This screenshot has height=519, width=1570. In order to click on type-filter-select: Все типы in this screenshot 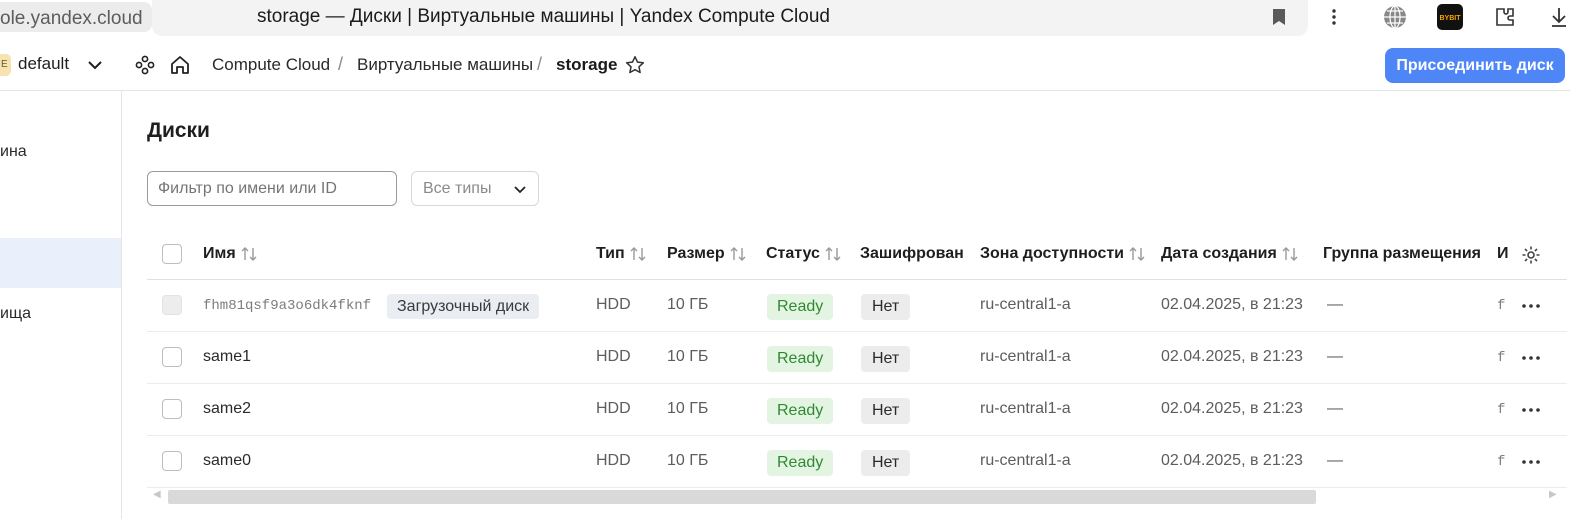, I will do `click(475, 188)`.